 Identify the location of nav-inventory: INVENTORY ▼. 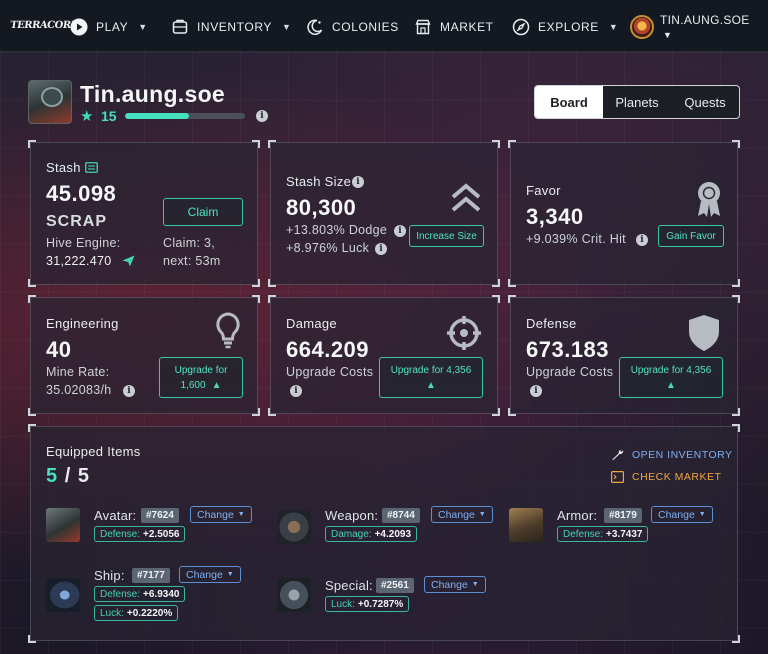
(231, 27).